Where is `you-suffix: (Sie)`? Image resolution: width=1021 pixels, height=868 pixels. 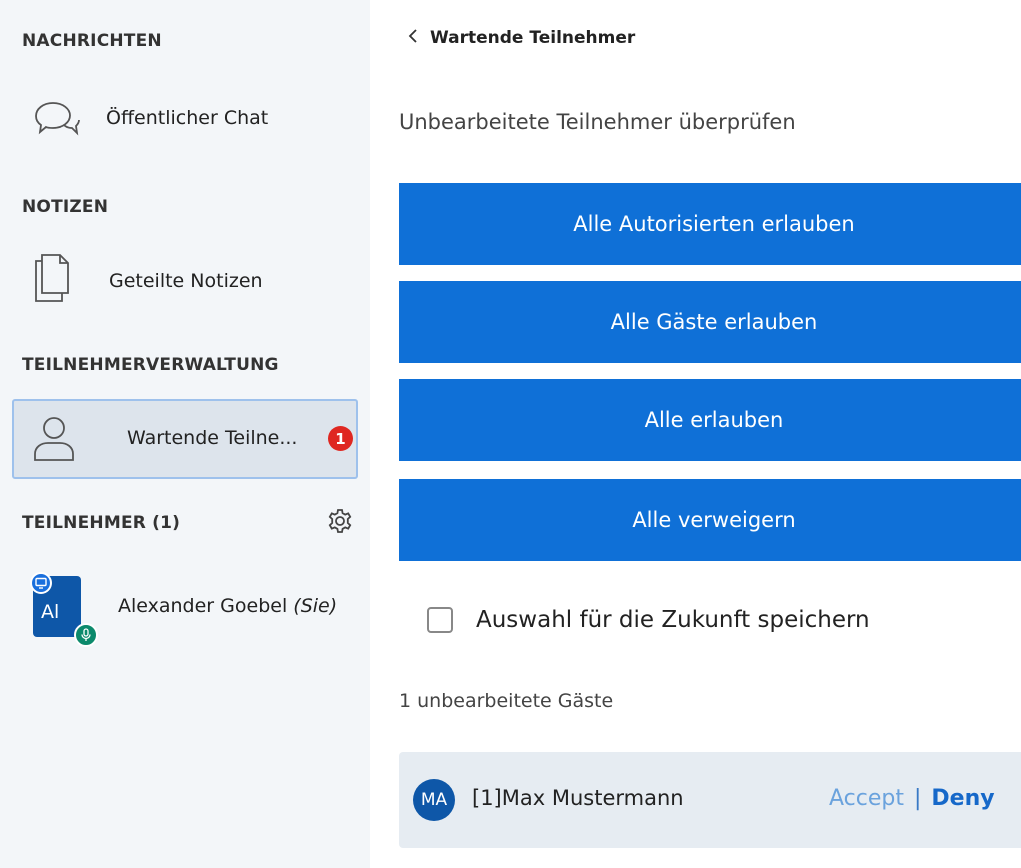 you-suffix: (Sie) is located at coordinates (315, 606).